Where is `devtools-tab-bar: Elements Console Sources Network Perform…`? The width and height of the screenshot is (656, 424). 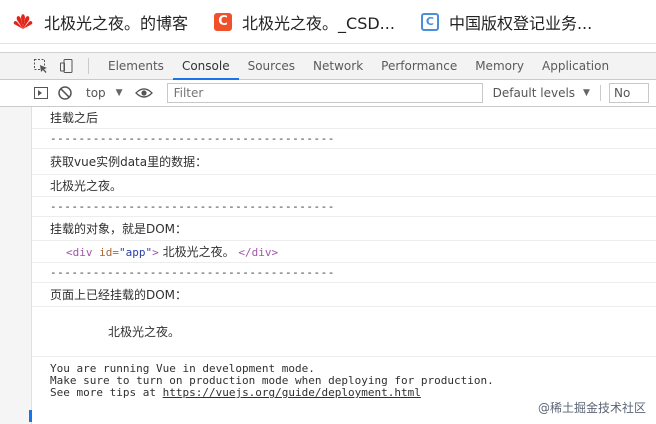 devtools-tab-bar: Elements Console Sources Network Perform… is located at coordinates (328, 66).